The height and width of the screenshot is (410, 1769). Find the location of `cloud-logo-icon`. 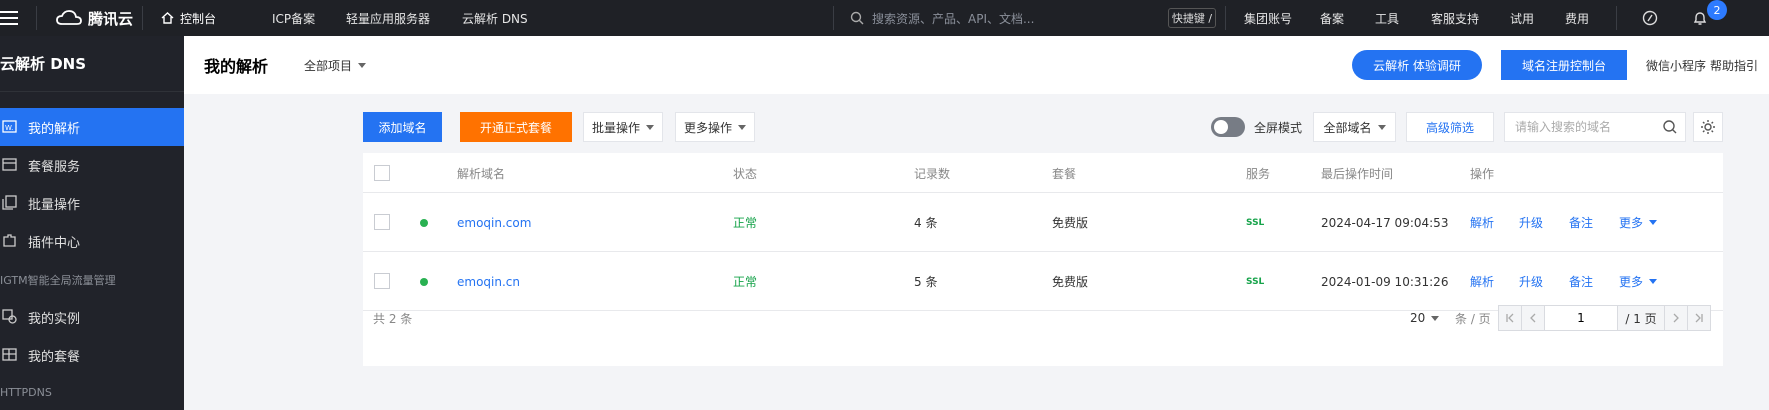

cloud-logo-icon is located at coordinates (69, 17).